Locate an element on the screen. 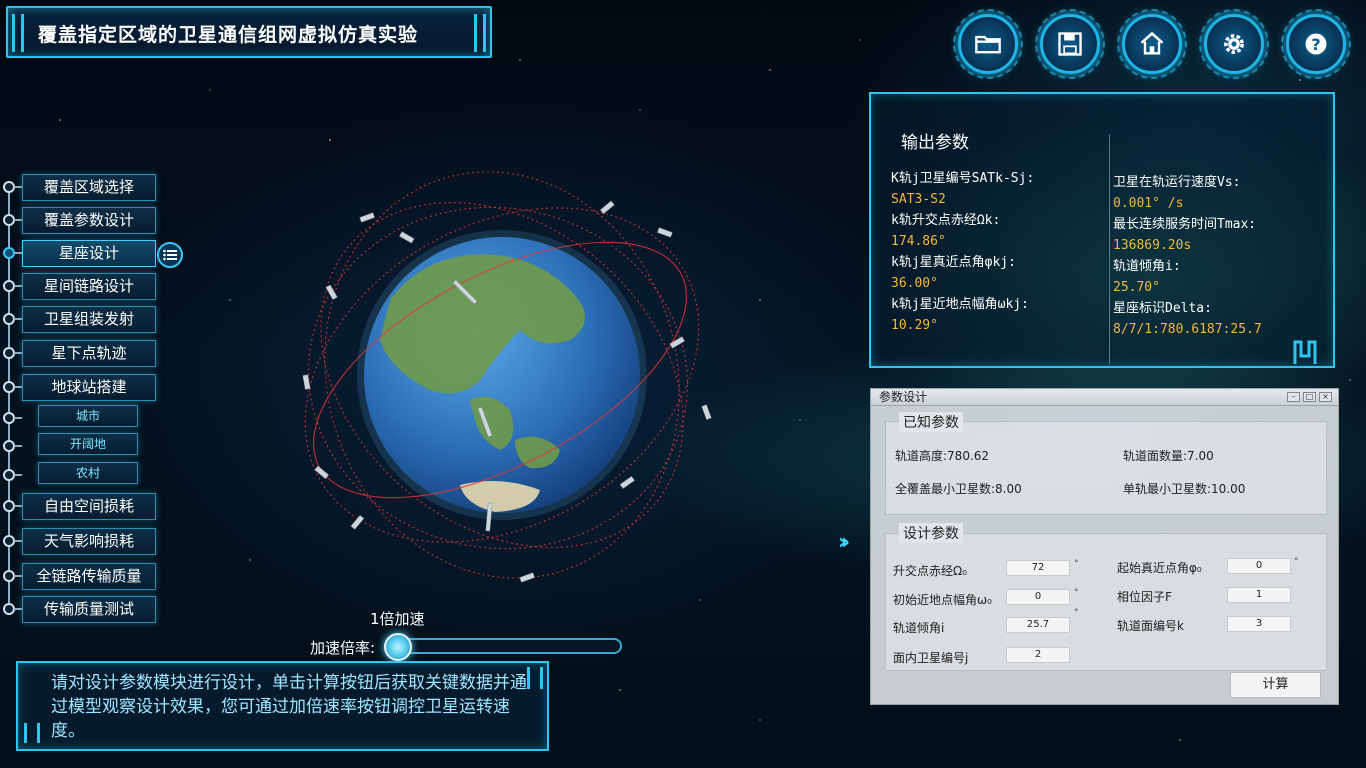  settings-button is located at coordinates (1234, 44).